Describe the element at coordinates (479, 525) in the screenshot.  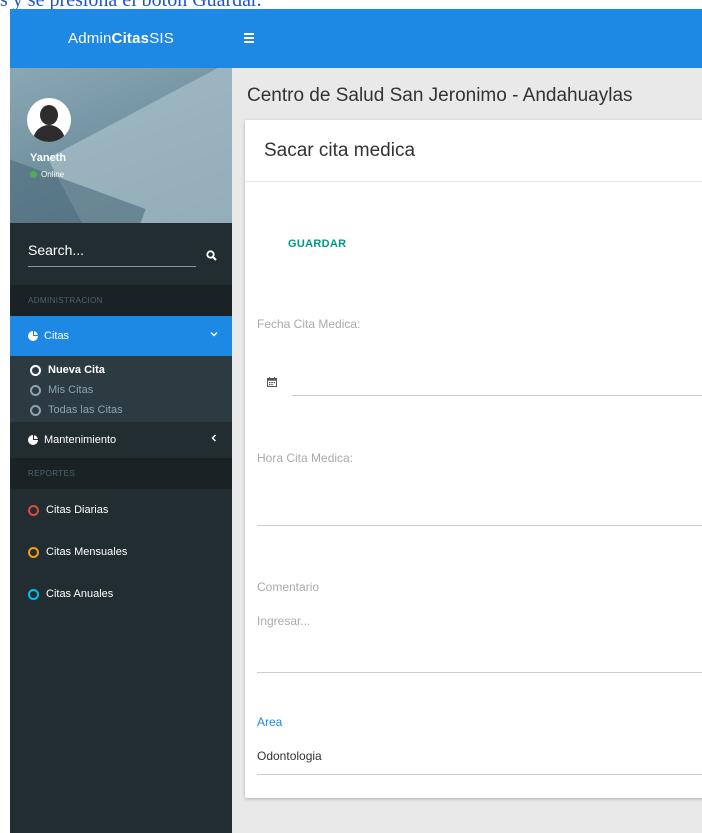
I see `hora-field` at that location.